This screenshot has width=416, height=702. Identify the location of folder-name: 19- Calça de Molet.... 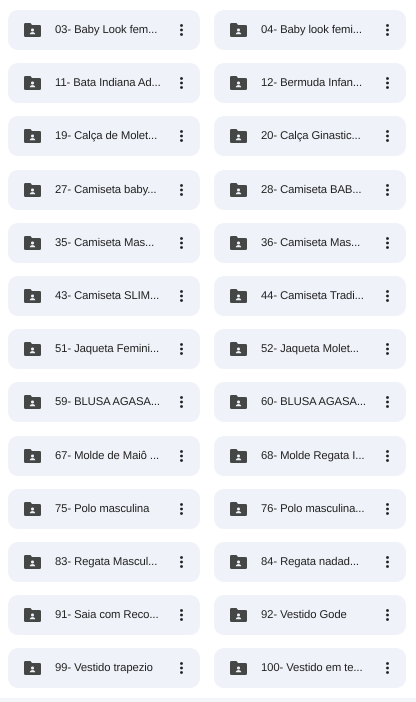
(106, 136).